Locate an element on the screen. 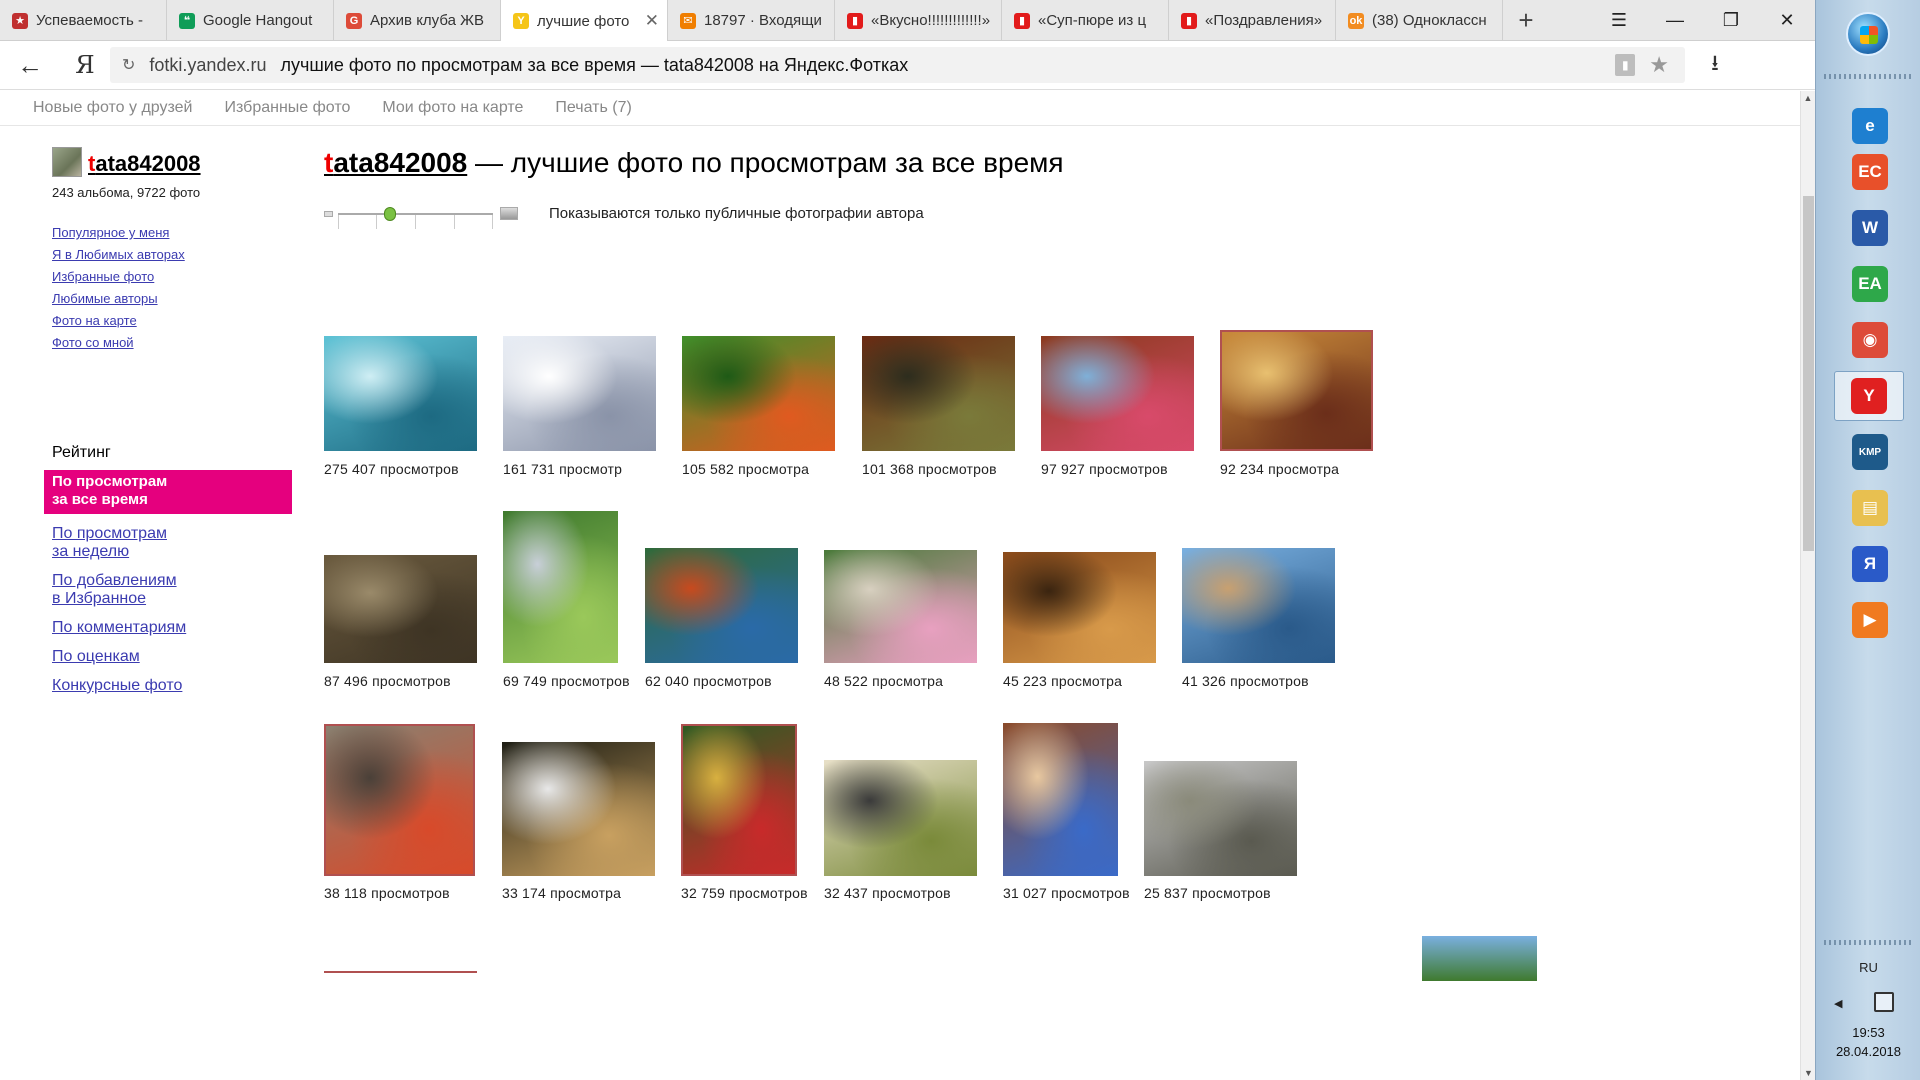 The height and width of the screenshot is (1080, 1920). topnav-link-1: Избранные фото is located at coordinates (288, 108).